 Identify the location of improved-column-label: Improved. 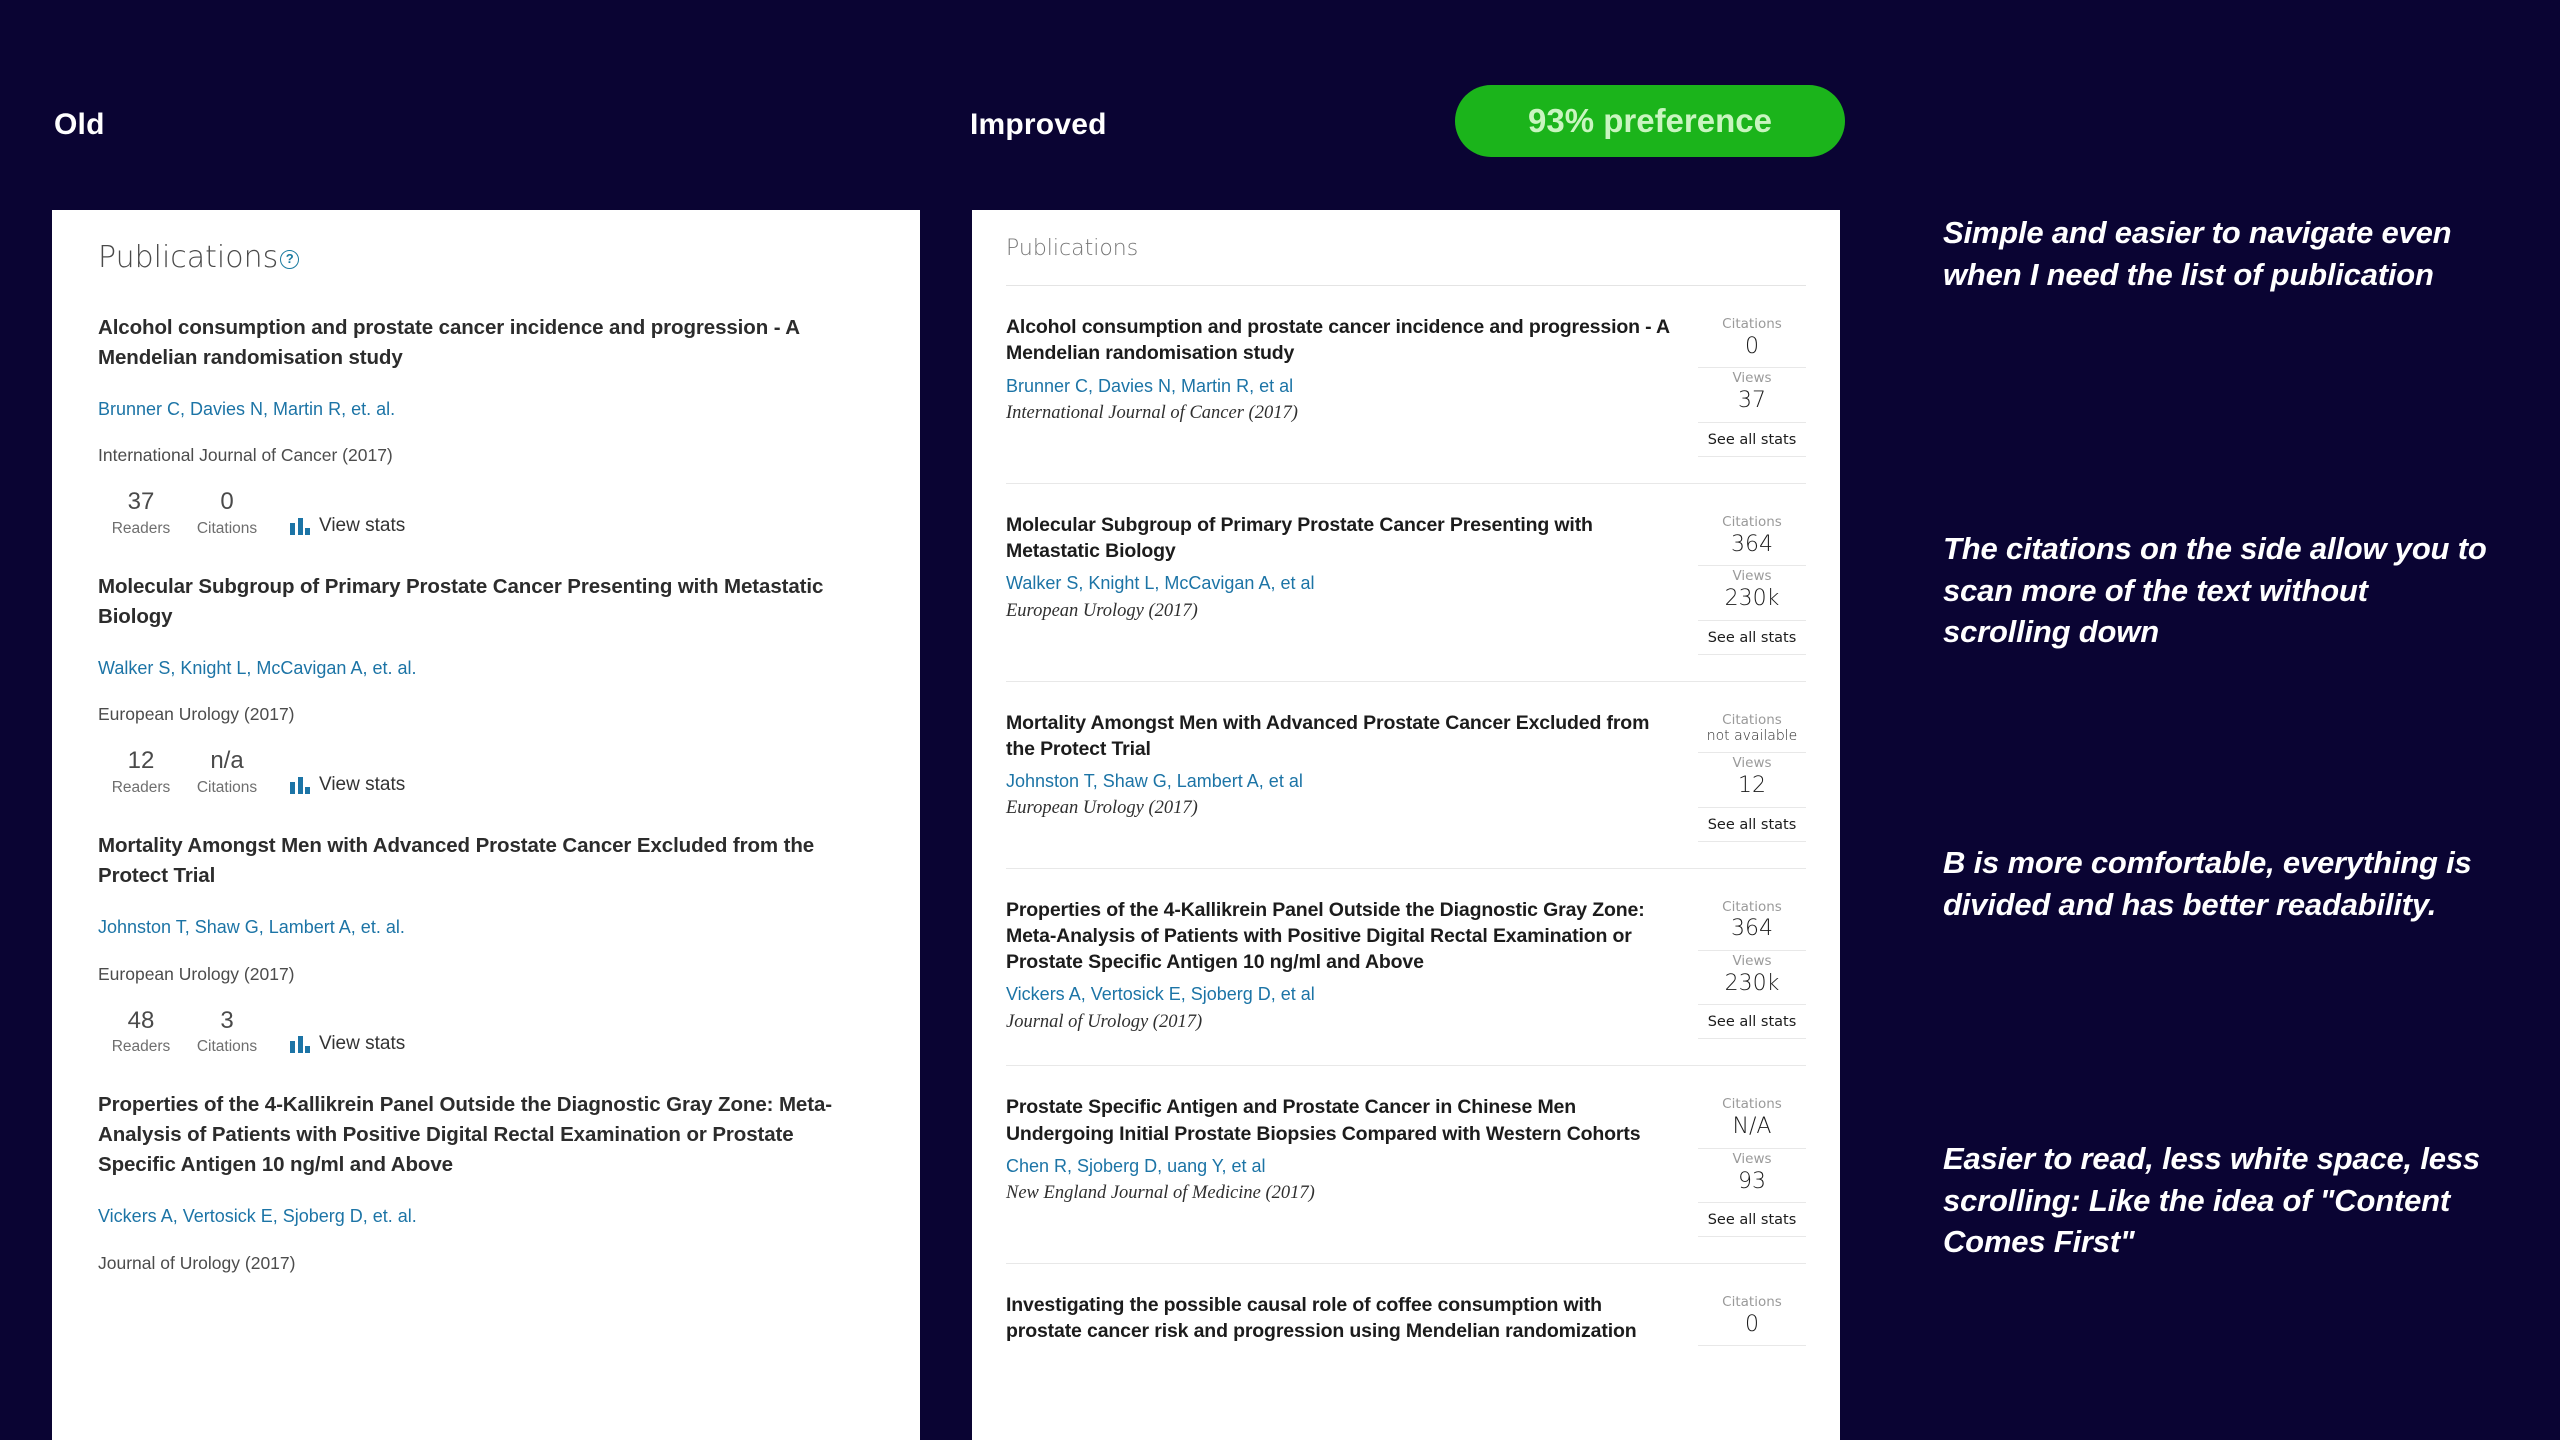
(1038, 124).